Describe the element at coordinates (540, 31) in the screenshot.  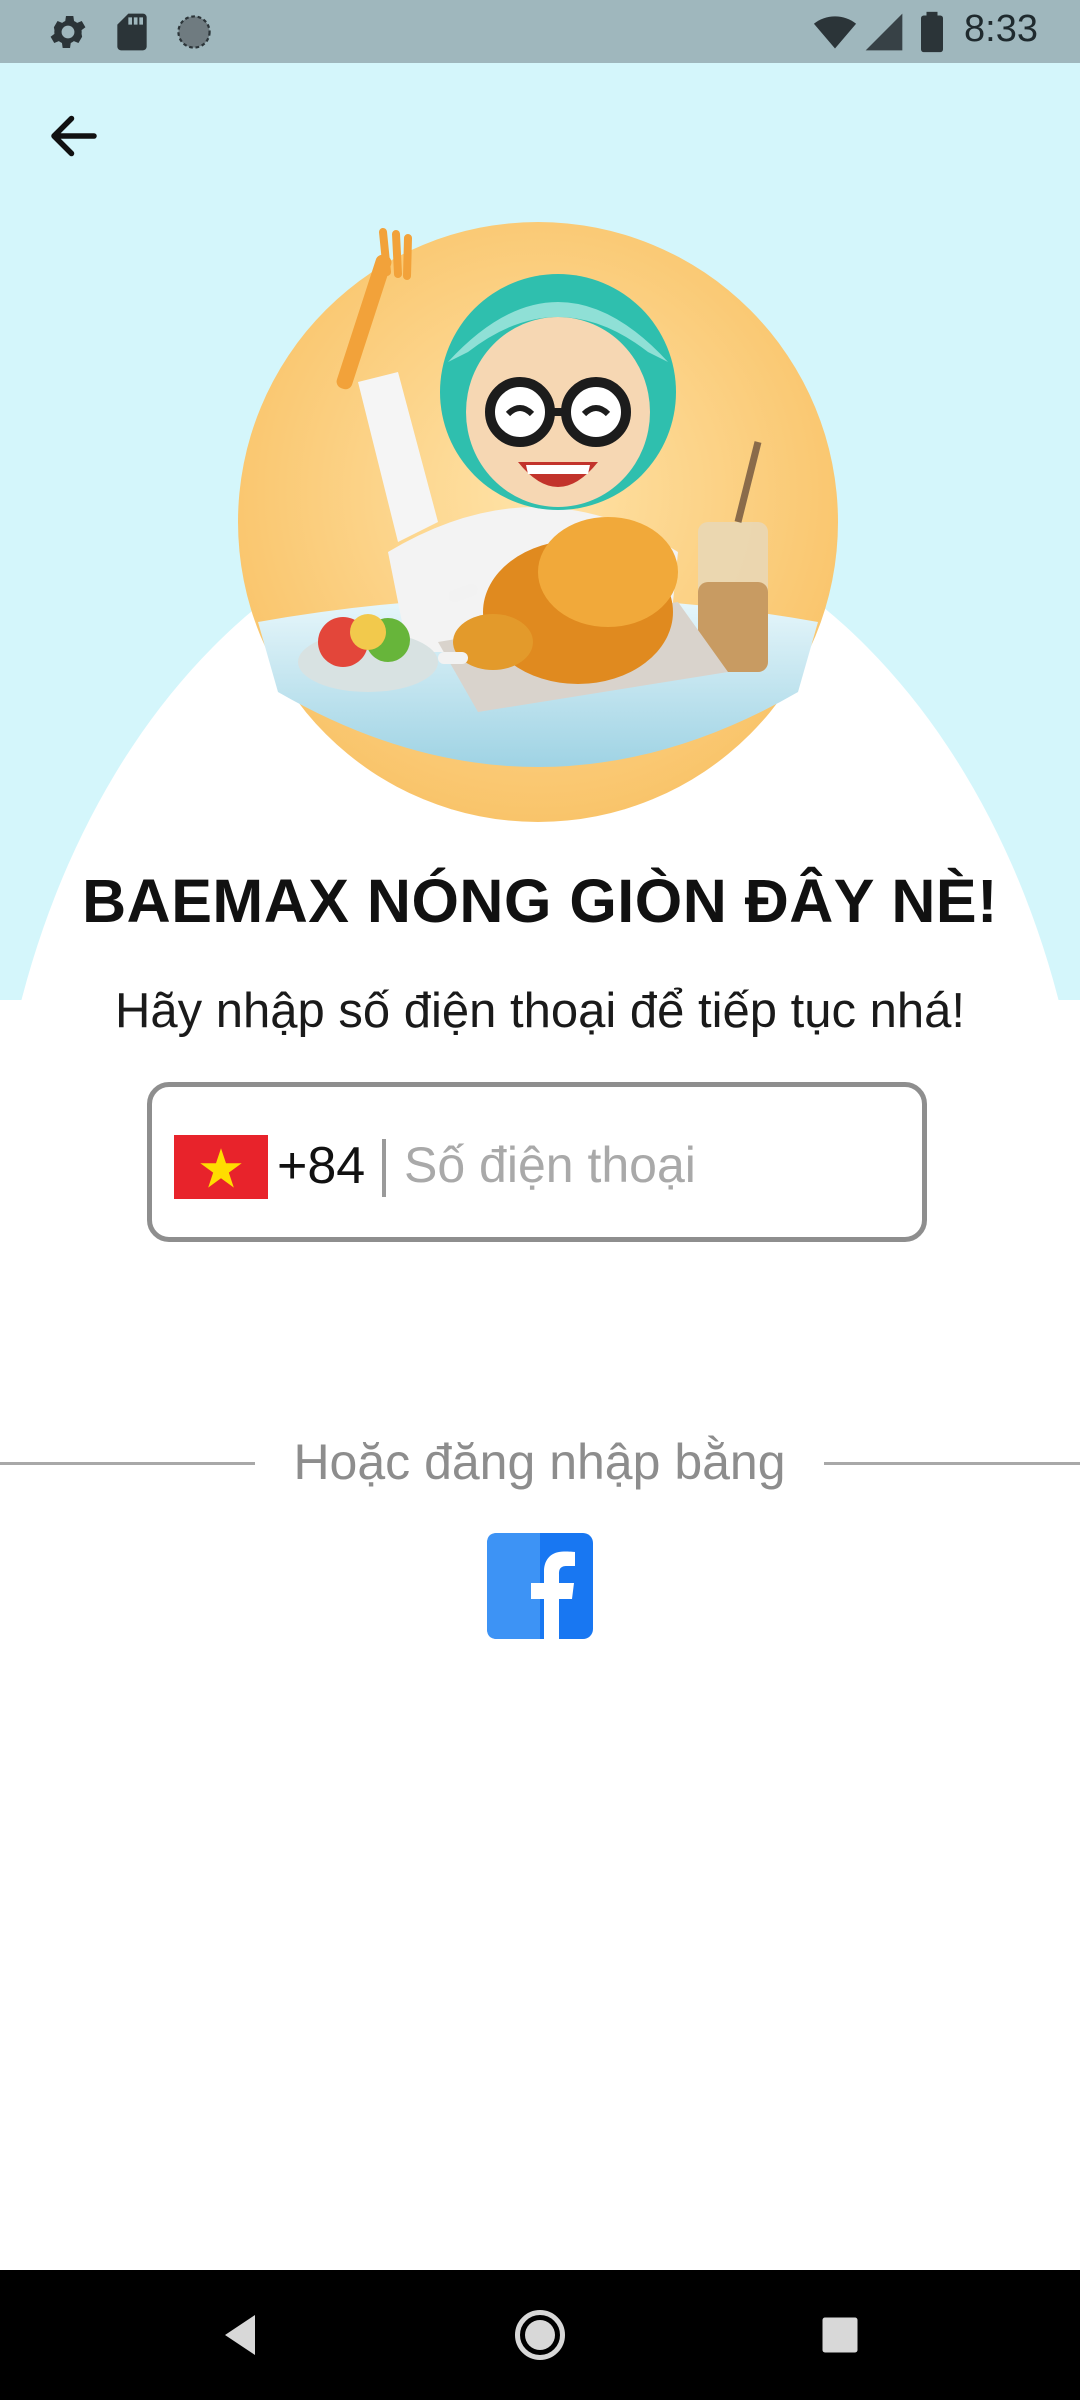
I see `status-bar: 8:33` at that location.